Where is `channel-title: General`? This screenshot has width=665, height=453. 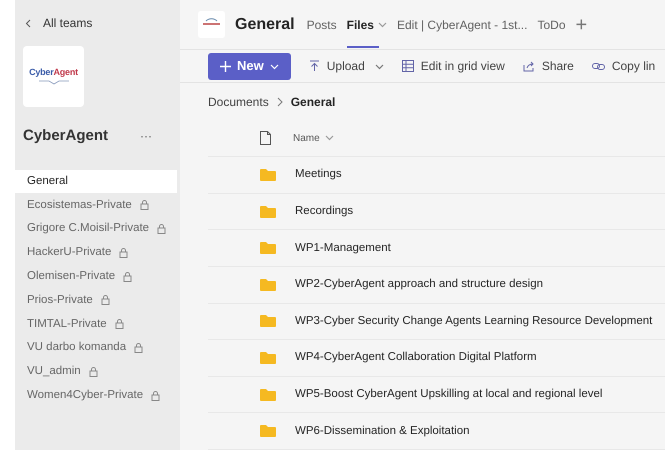
channel-title: General is located at coordinates (265, 24).